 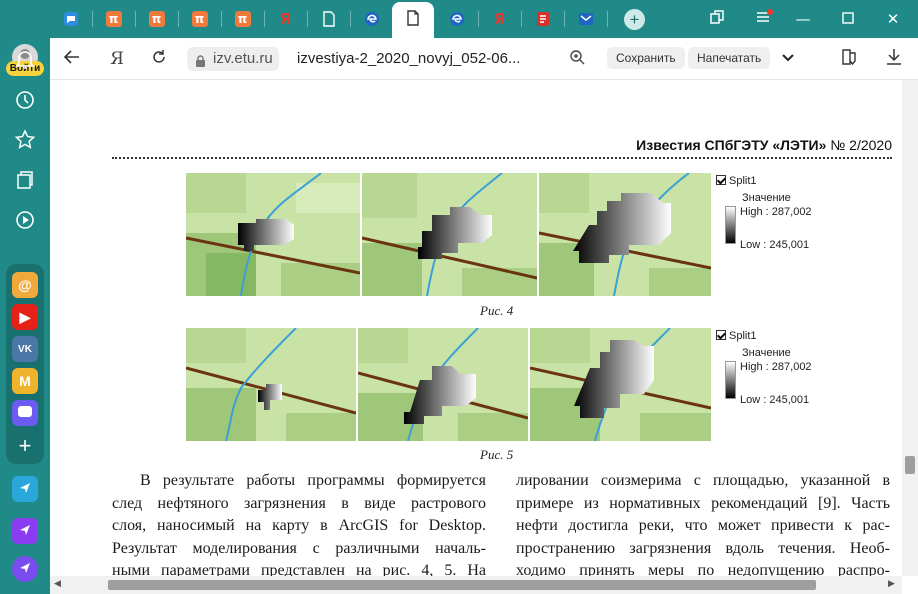 I want to click on tab-red-doc, so click(x=542, y=19).